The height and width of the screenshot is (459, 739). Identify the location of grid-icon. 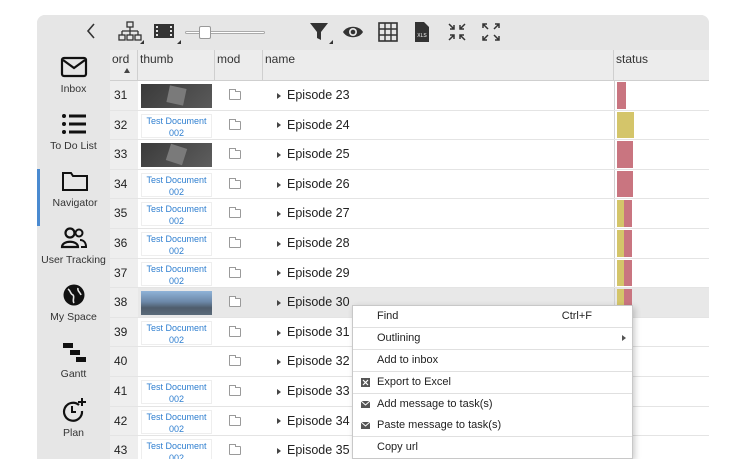
(388, 32).